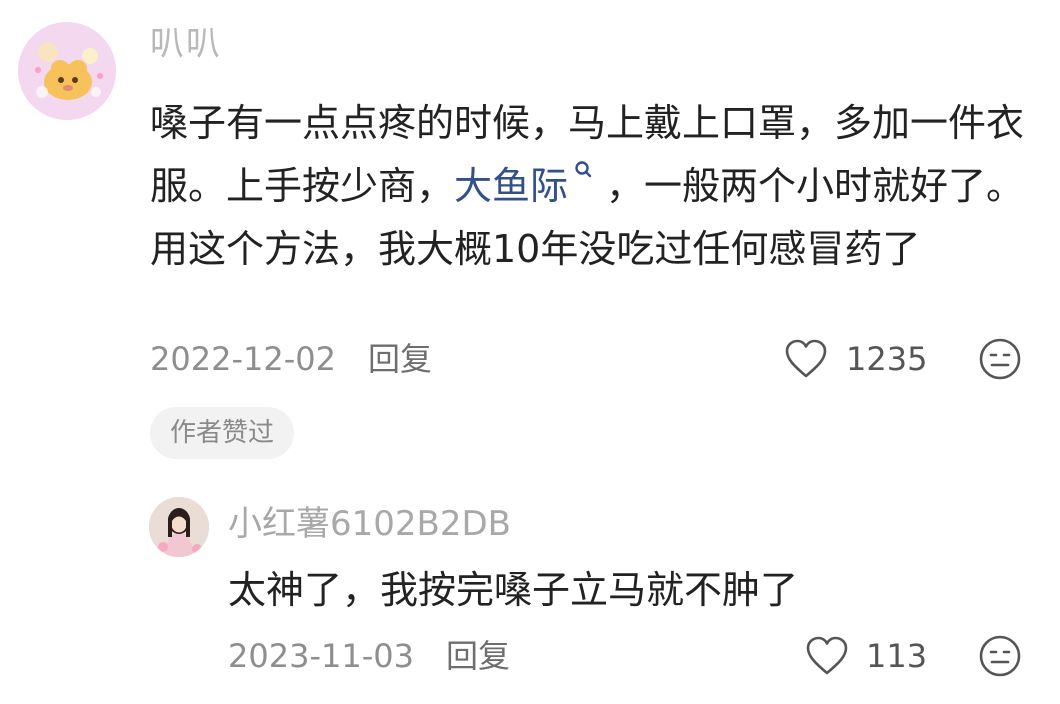 This screenshot has width=1060, height=704. What do you see at coordinates (222, 433) in the screenshot?
I see `author-liked-badge: 作者赞过` at bounding box center [222, 433].